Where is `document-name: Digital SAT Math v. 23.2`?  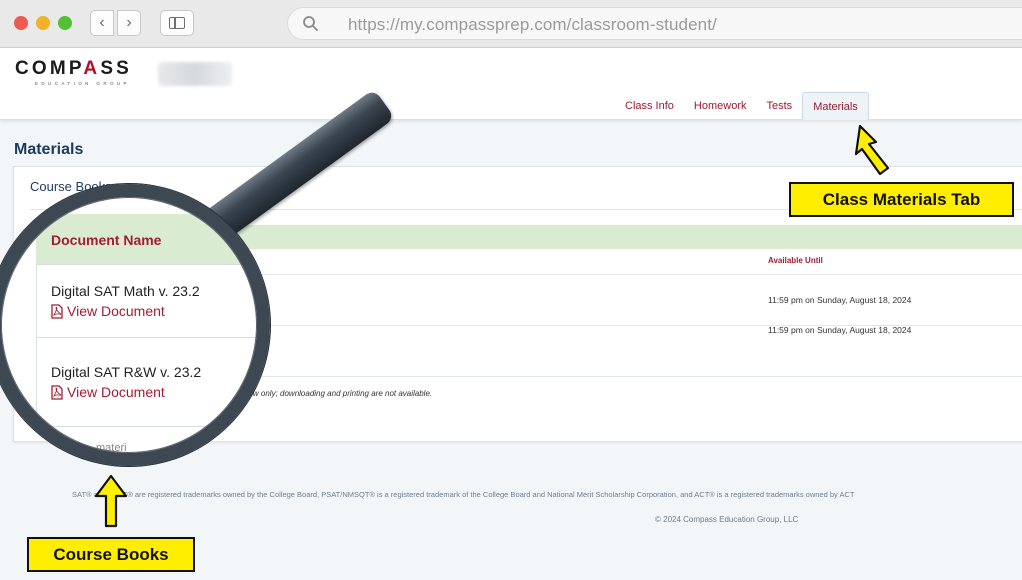
document-name: Digital SAT Math v. 23.2 is located at coordinates (125, 291).